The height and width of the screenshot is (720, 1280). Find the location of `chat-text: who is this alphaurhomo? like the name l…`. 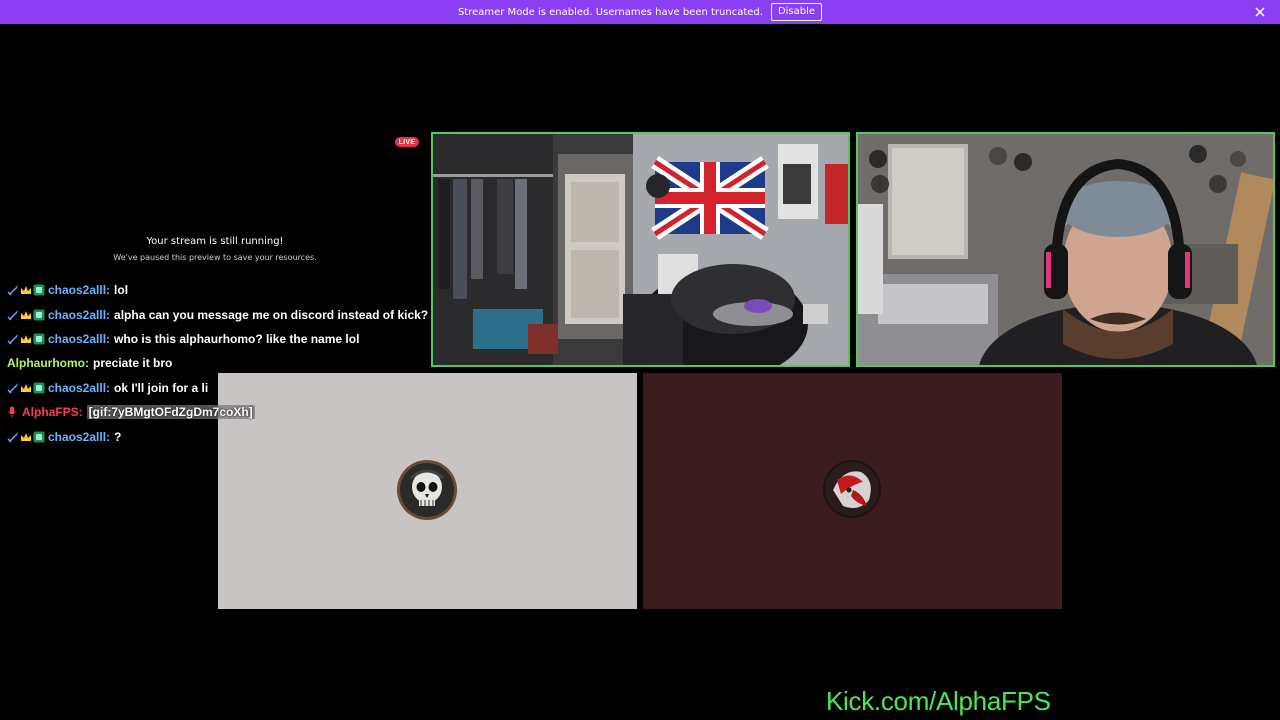

chat-text: who is this alphaurhomo? like the name l… is located at coordinates (237, 338).